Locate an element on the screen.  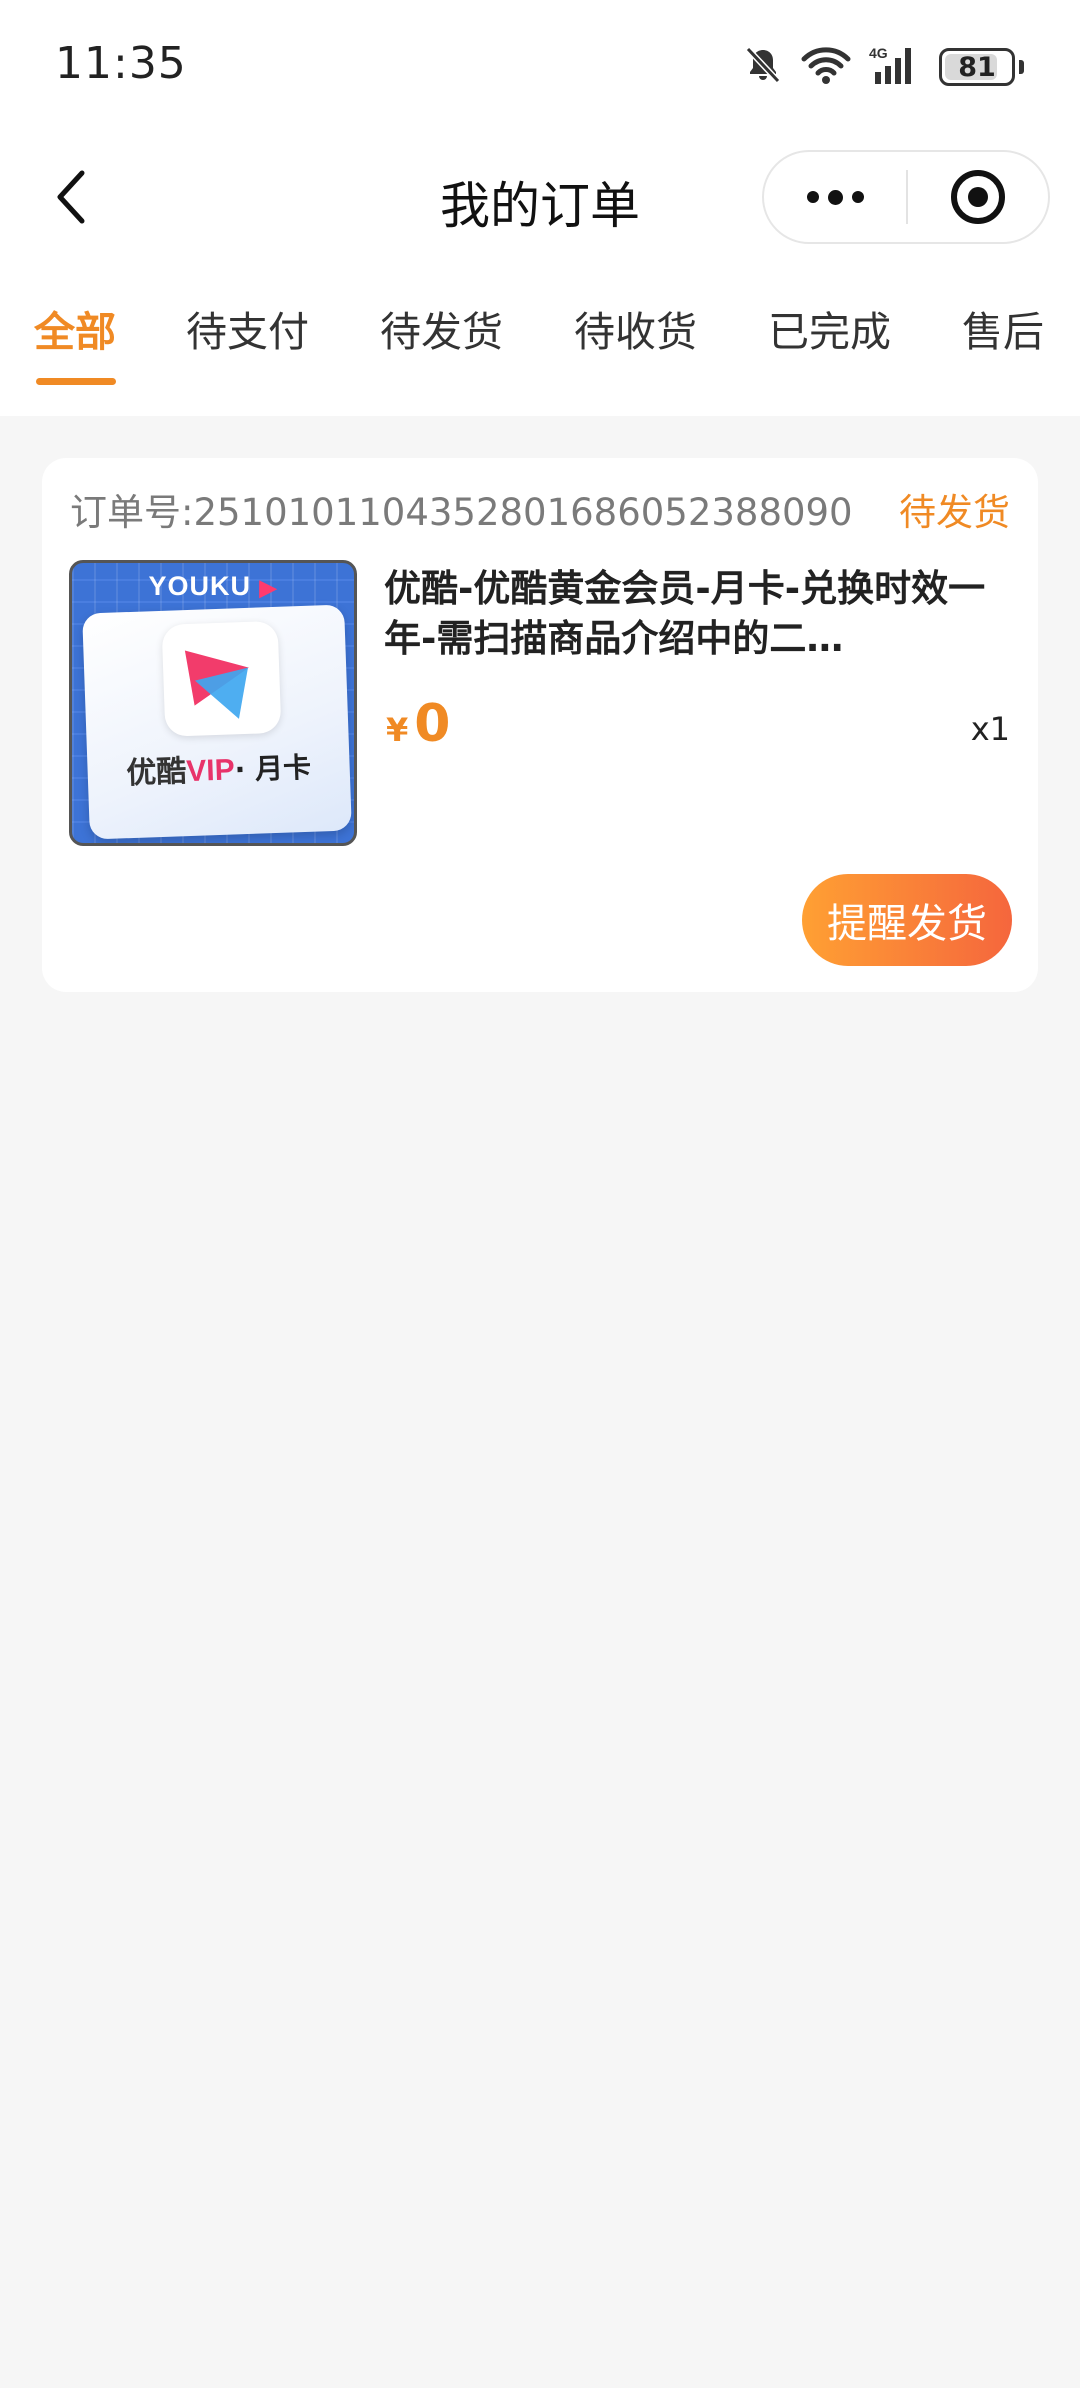
battery-icon: 81 is located at coordinates (977, 67).